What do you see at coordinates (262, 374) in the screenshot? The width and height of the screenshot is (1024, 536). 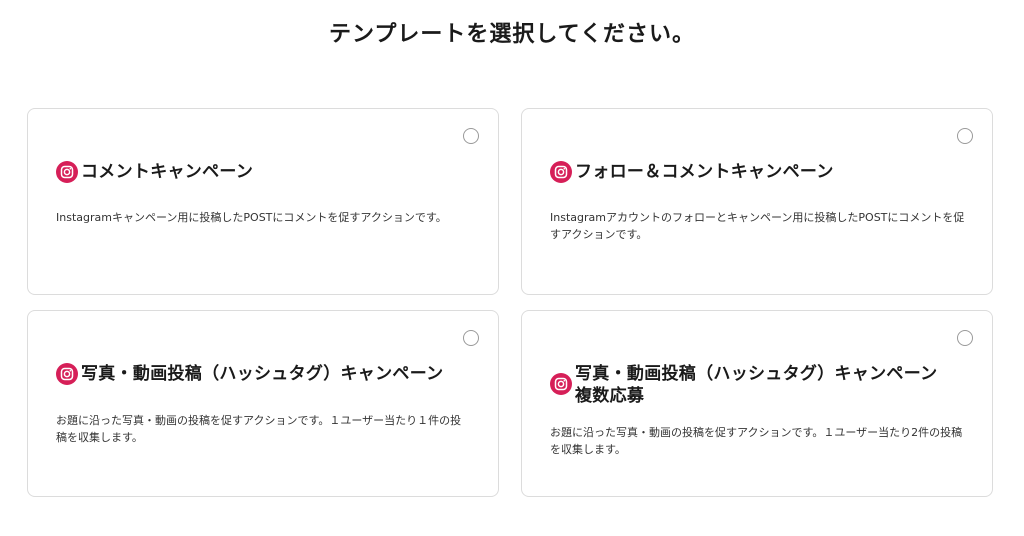 I see `card-title-text: 写真・動画投稿（ハッシュタグ）キャンペーン` at bounding box center [262, 374].